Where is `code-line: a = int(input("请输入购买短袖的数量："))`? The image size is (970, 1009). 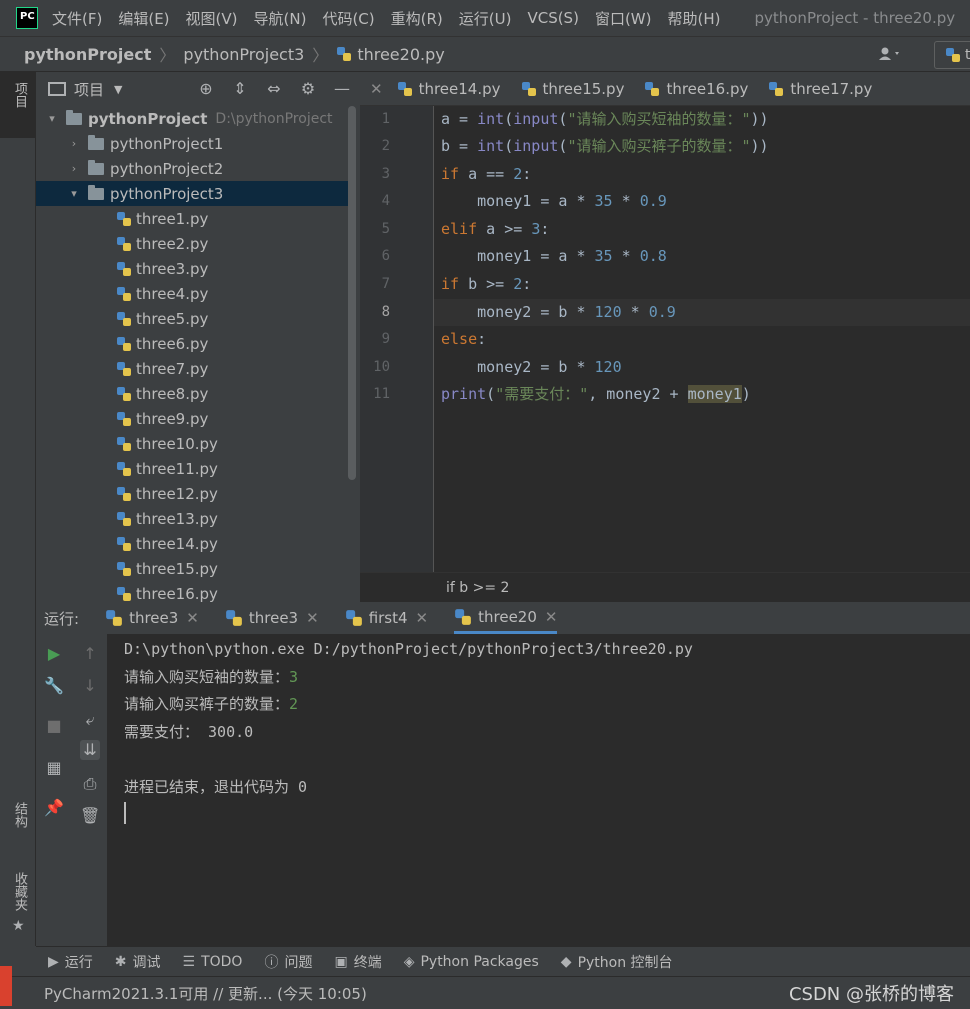
code-line: a = int(input("请输入购买短袖的数量：")) is located at coordinates (605, 119).